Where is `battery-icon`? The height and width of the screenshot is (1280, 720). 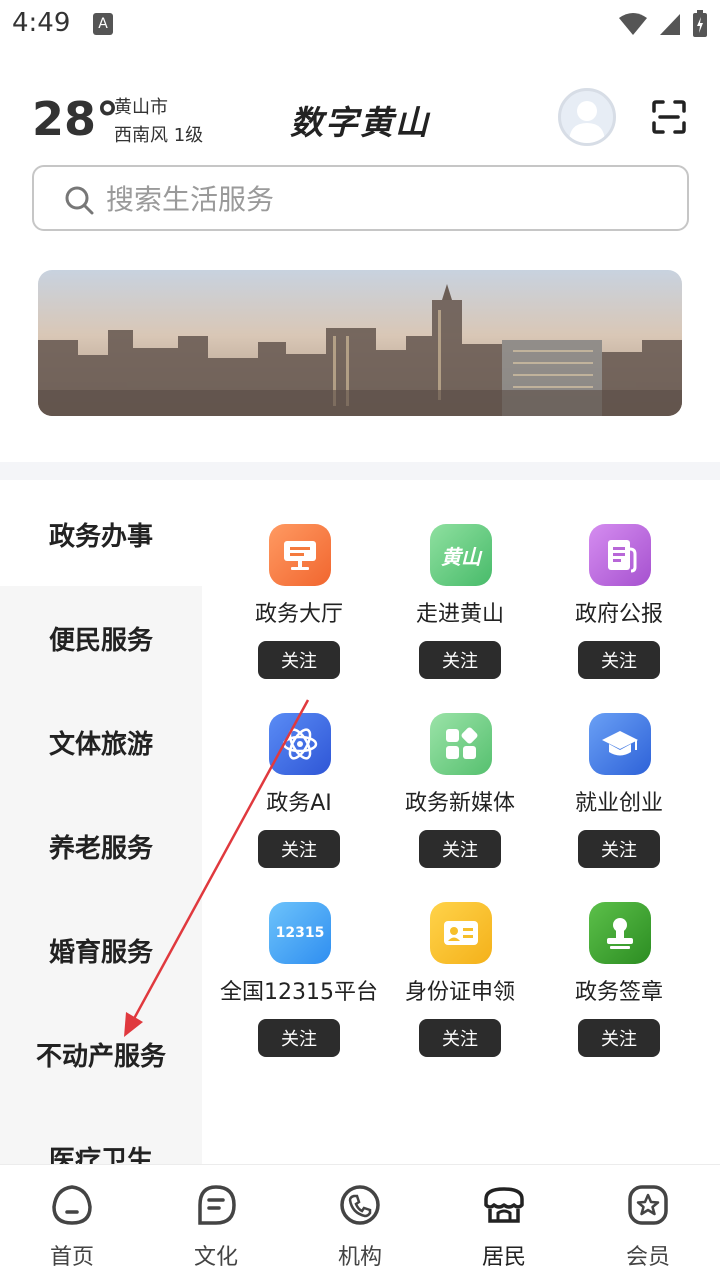
battery-icon is located at coordinates (700, 23).